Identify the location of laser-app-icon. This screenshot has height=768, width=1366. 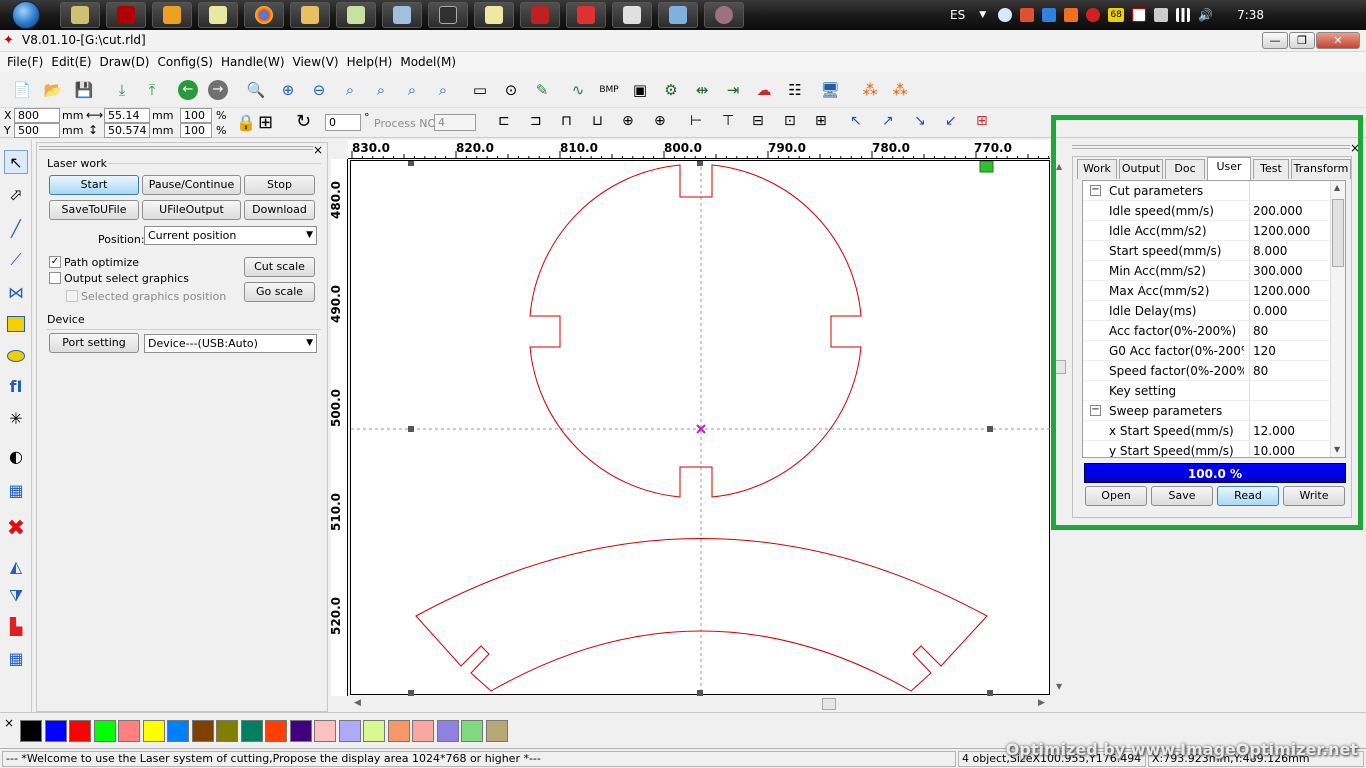
(586, 15).